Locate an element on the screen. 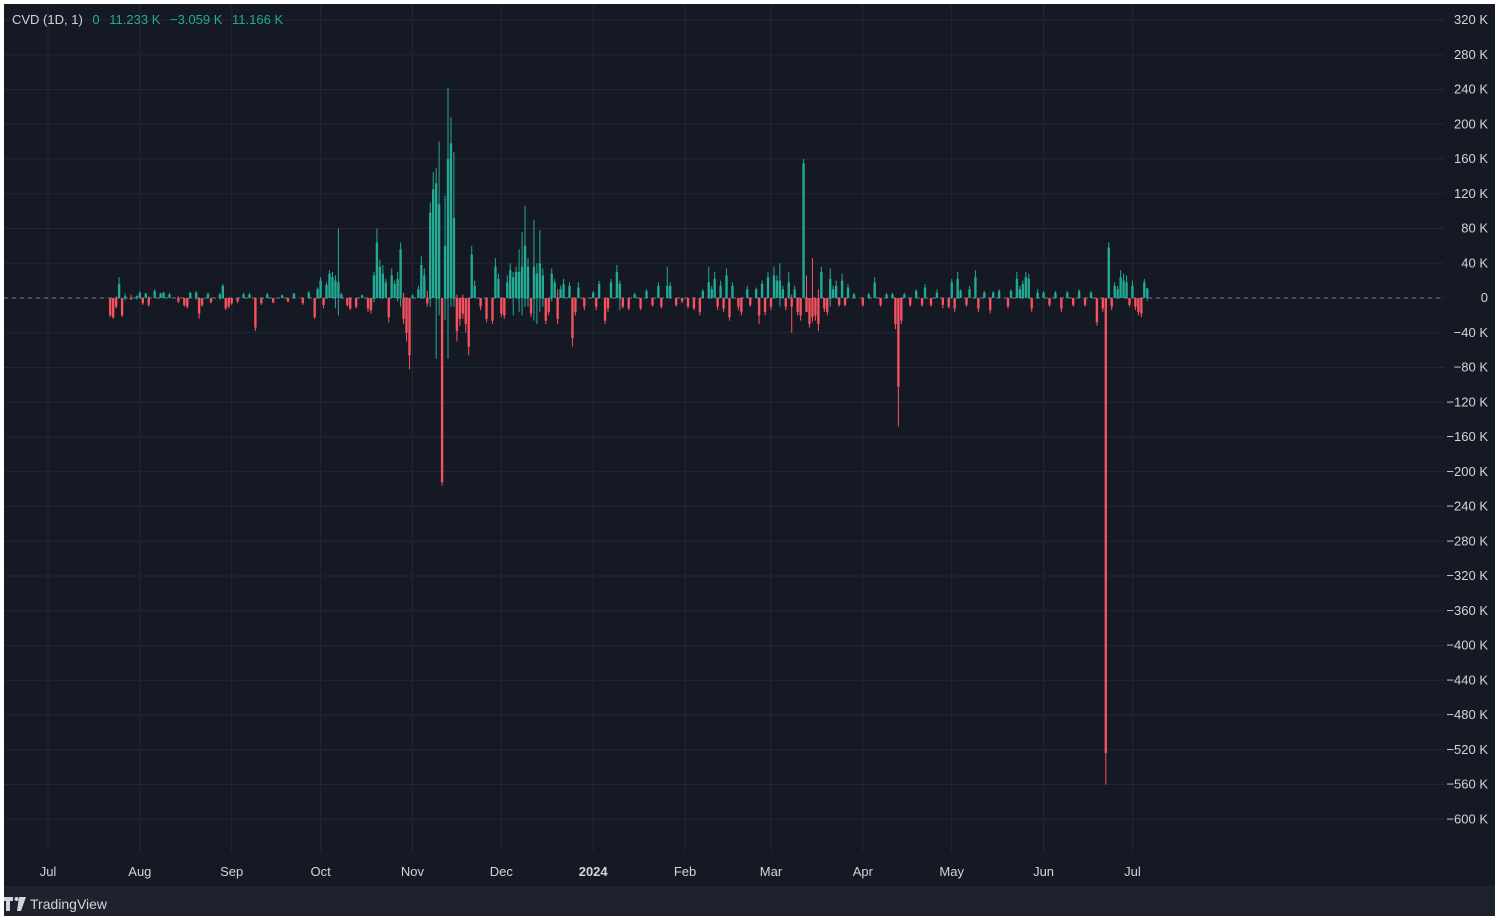  indicator-legend: CVD (1D, 1) 0 11.233 K −3.059 K 11.166 K is located at coordinates (150, 19).